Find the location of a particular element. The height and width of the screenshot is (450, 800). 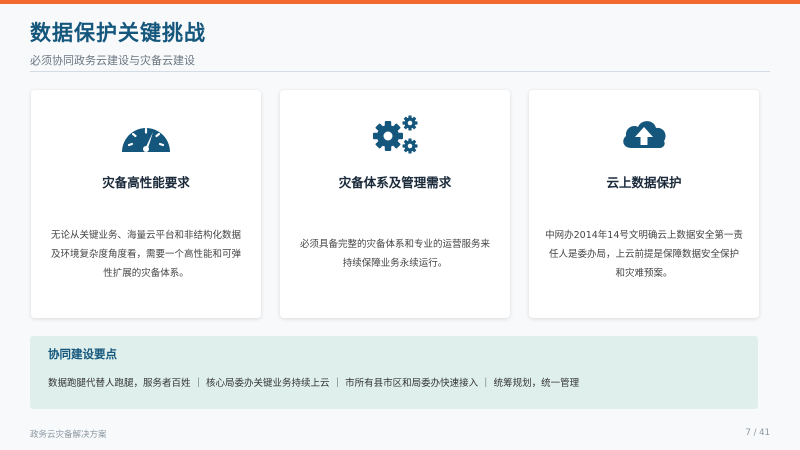

page-title: 数据保护关键挑战 is located at coordinates (118, 33).